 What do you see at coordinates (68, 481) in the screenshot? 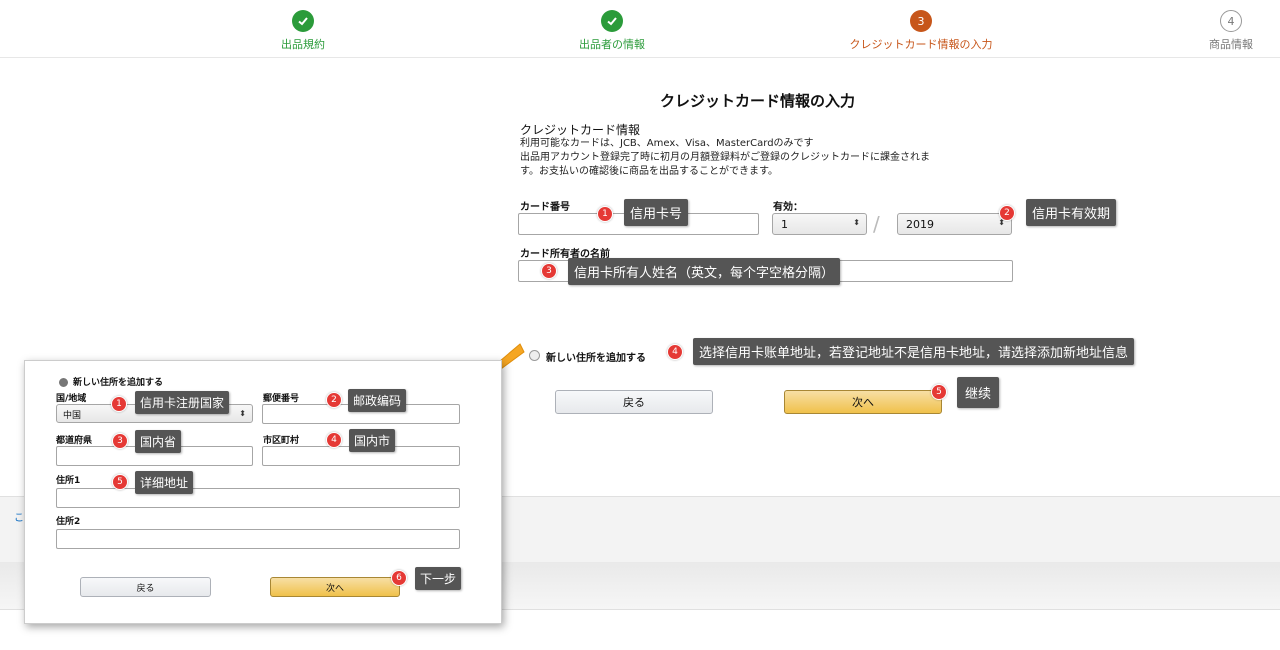
I see `address1-label: 住所1` at bounding box center [68, 481].